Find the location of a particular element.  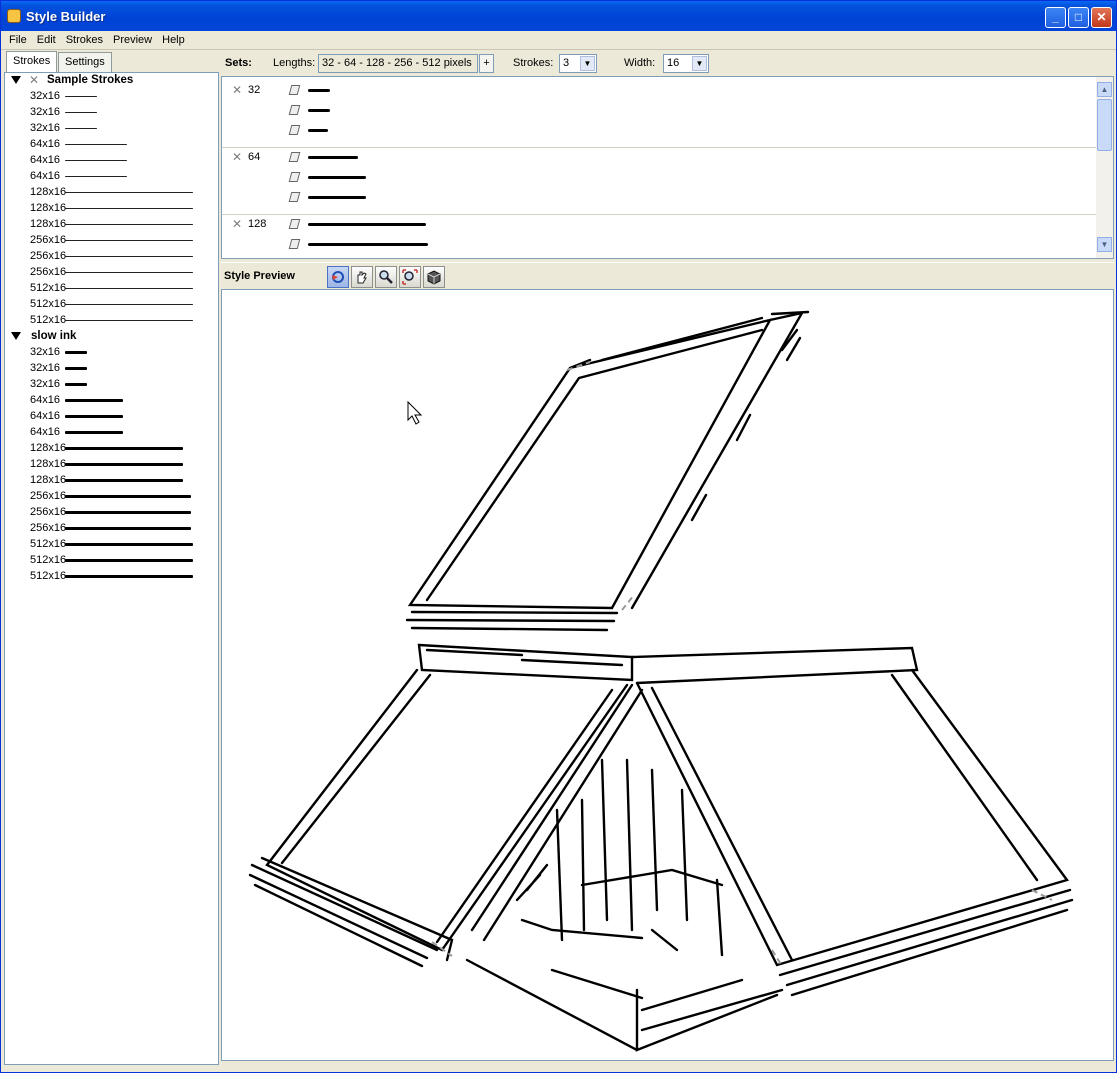

menu-preview: Preview is located at coordinates (132, 38).